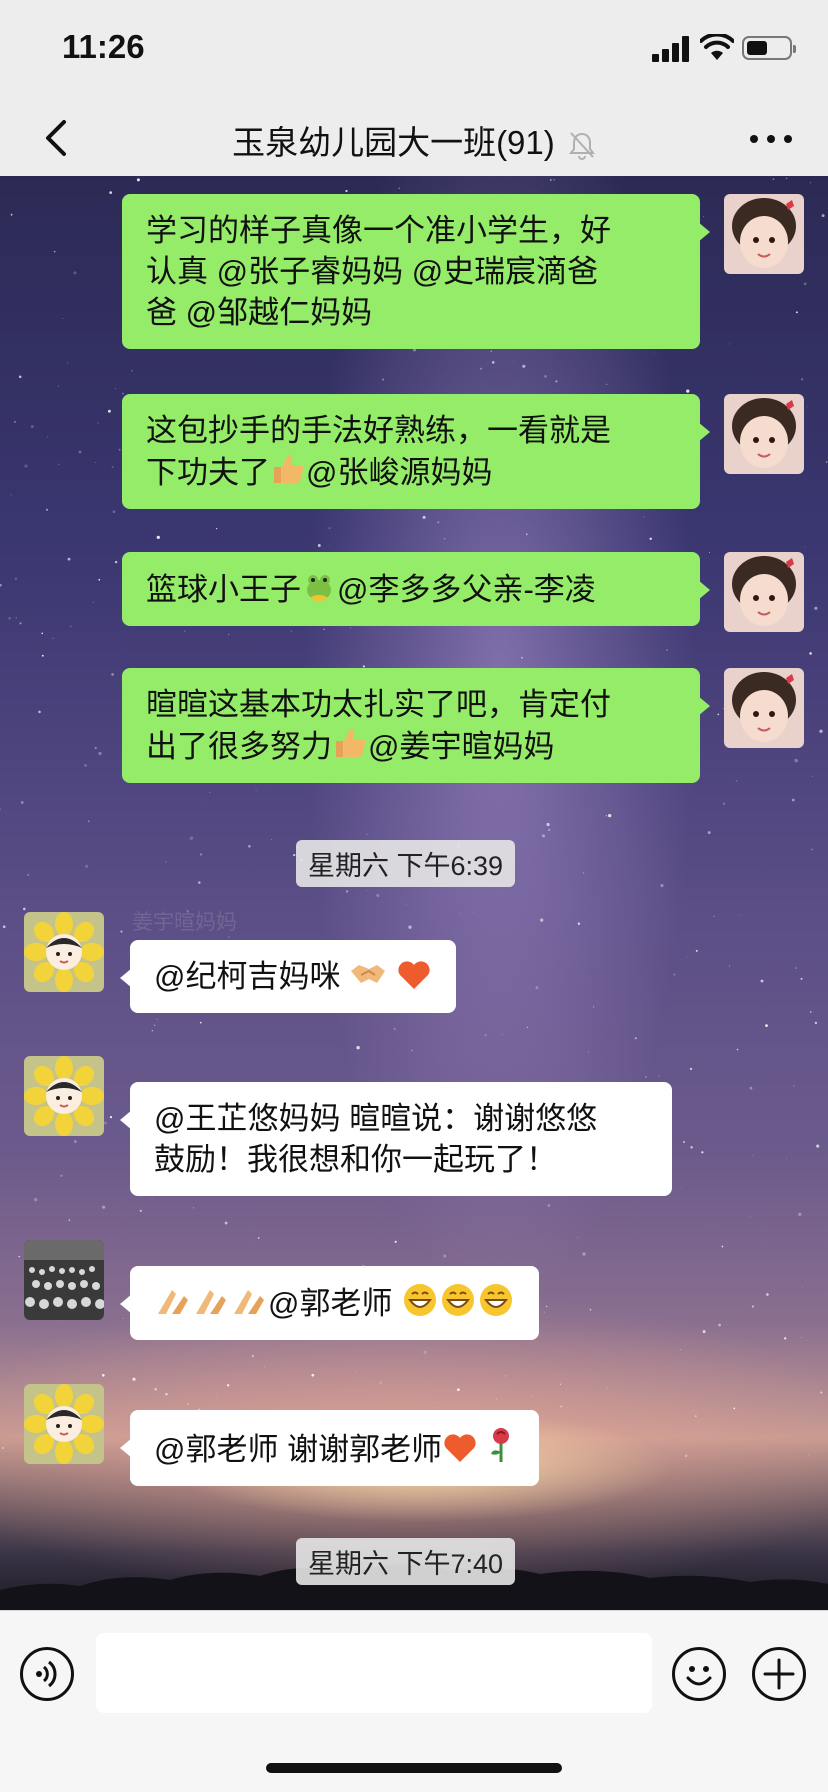  I want to click on battery-icon, so click(769, 48).